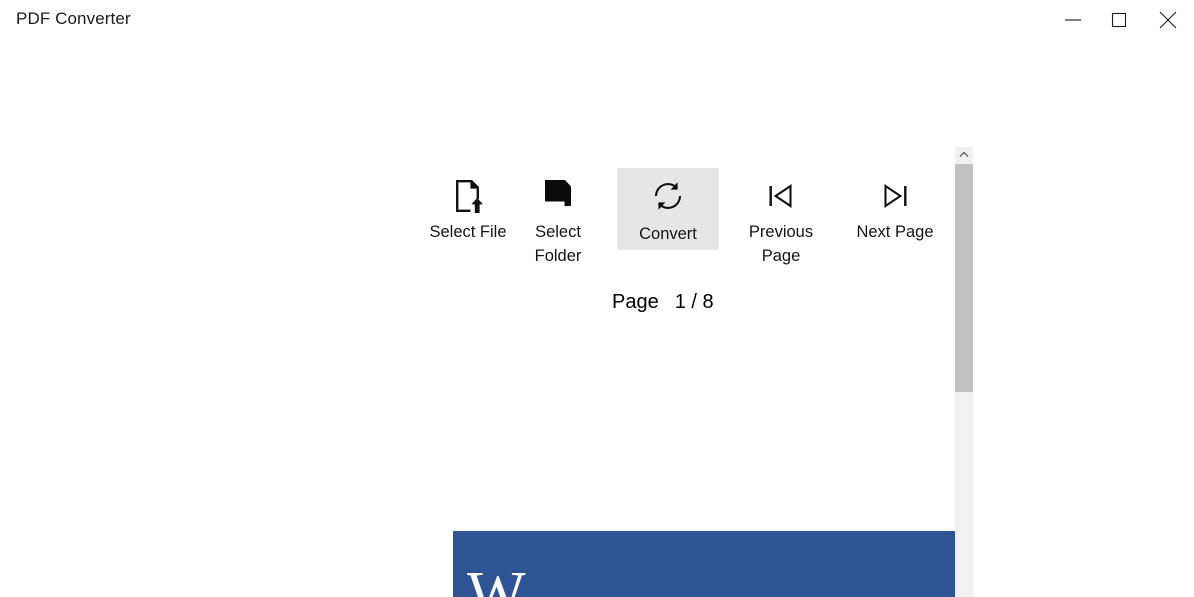  What do you see at coordinates (597, 20) in the screenshot?
I see `title-bar: PDF Converter` at bounding box center [597, 20].